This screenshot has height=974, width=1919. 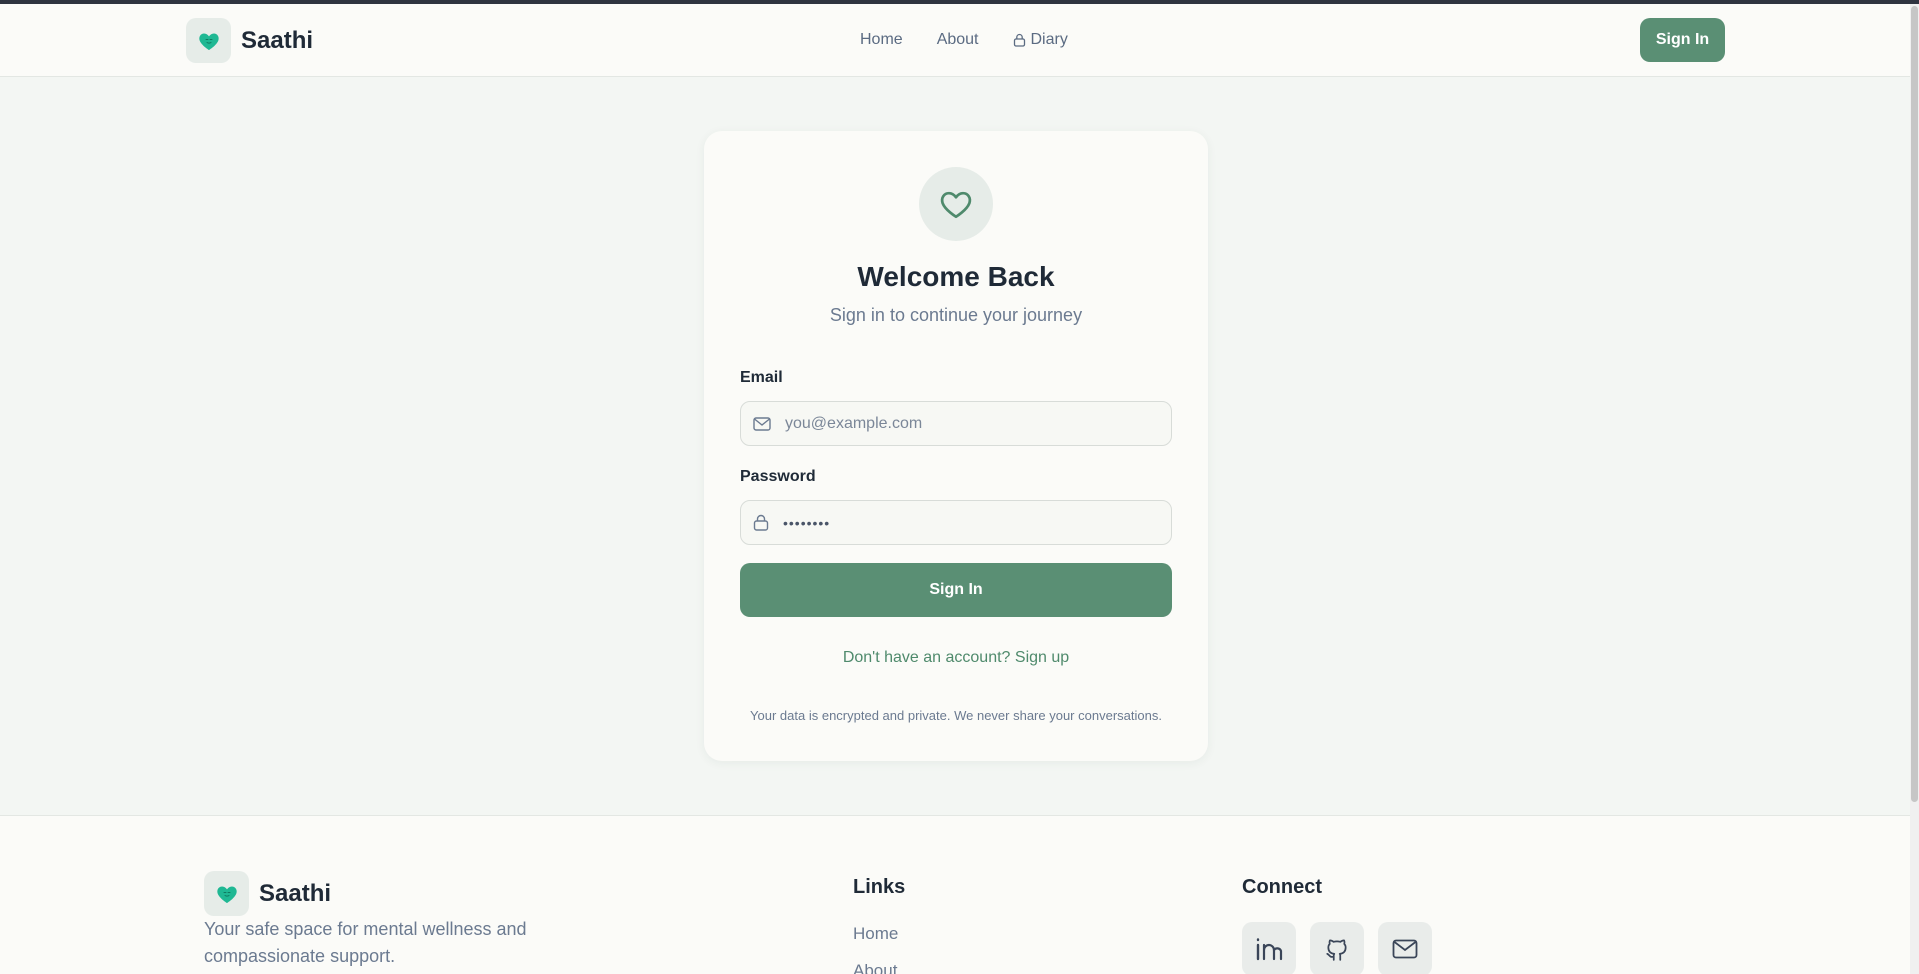 I want to click on linkedin-button, so click(x=1269, y=948).